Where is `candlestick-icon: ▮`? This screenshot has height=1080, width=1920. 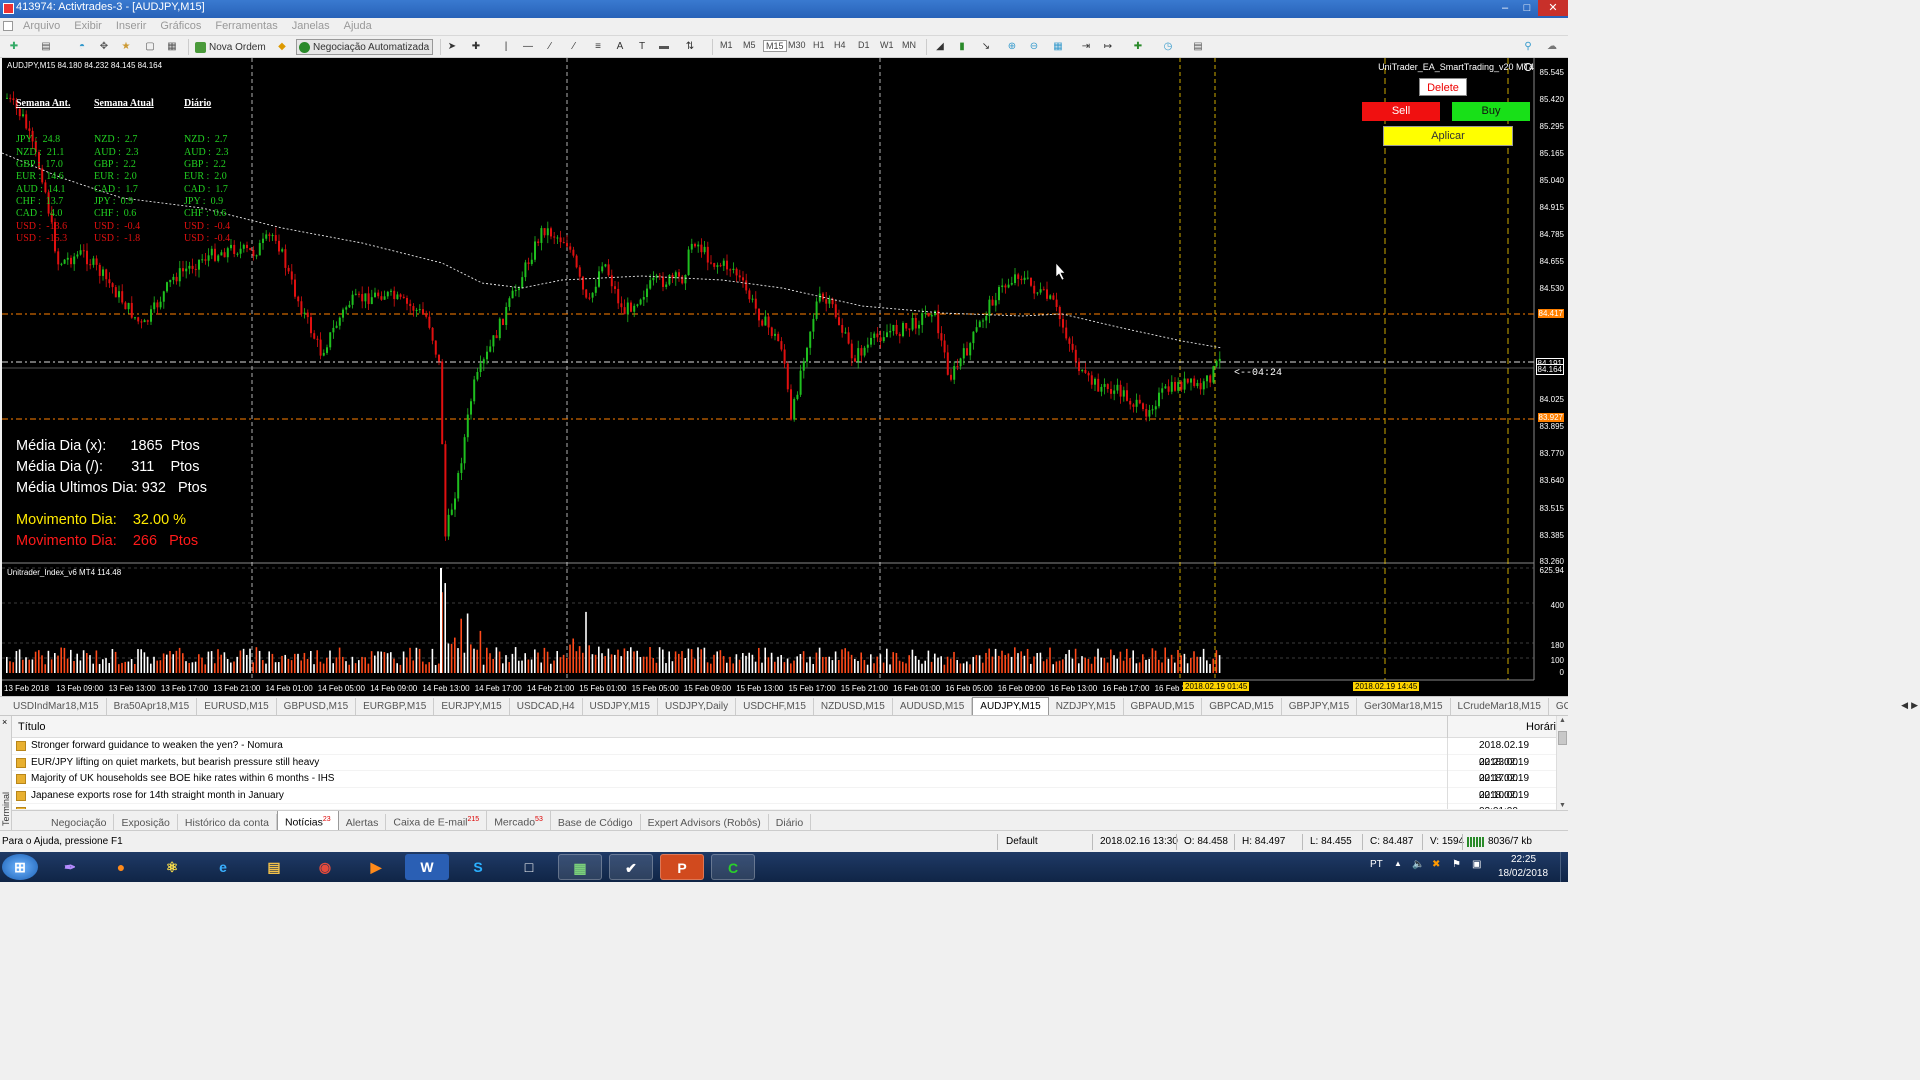
candlestick-icon: ▮ is located at coordinates (962, 47).